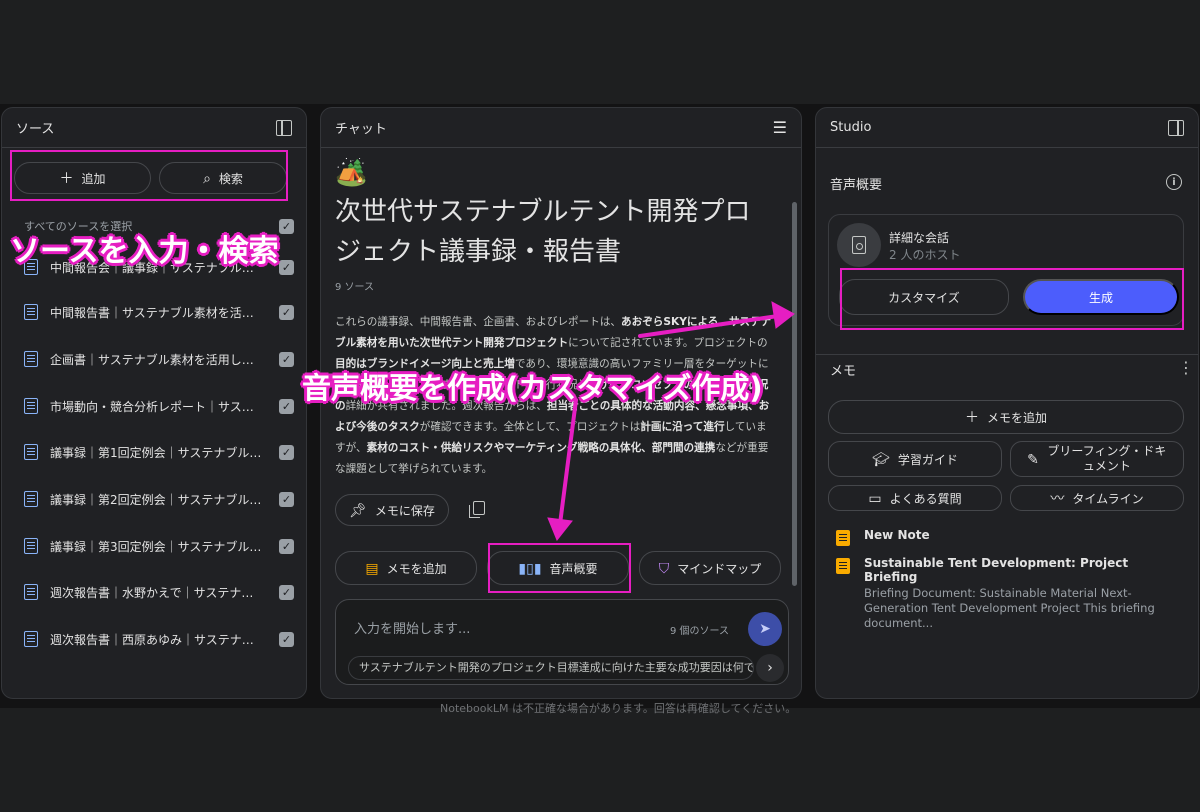  What do you see at coordinates (927, 459) in the screenshot?
I see `study-guide-label: 学習ガイド` at bounding box center [927, 459].